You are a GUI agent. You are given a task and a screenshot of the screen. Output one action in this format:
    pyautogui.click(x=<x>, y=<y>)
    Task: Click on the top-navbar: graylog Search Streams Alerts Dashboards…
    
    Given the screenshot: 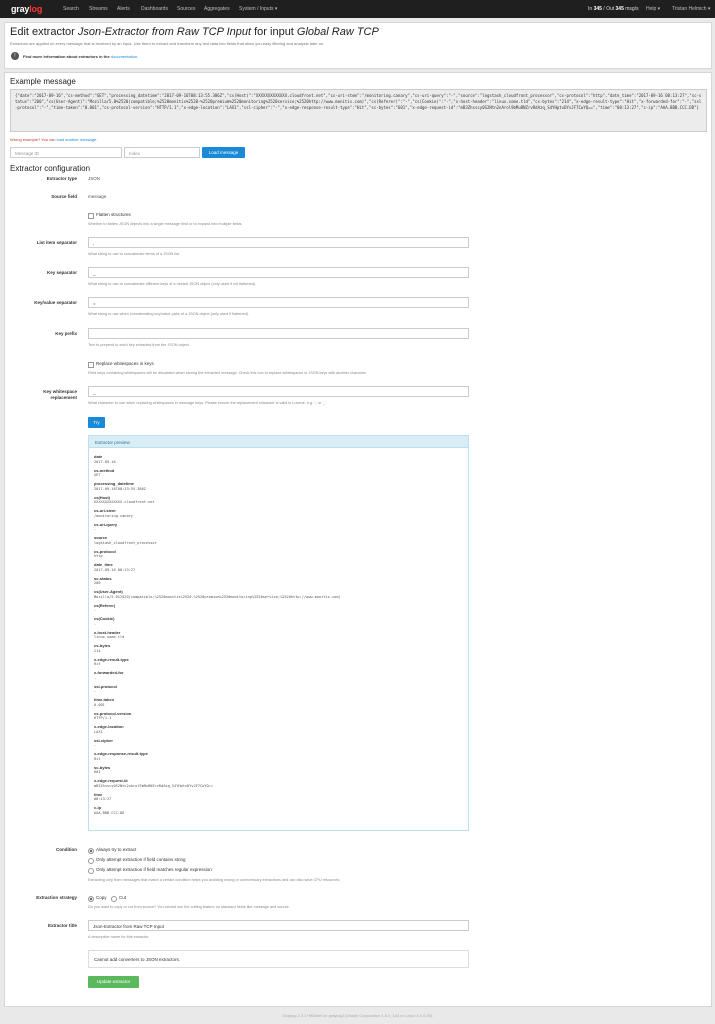 What is the action you would take?
    pyautogui.click(x=357, y=9)
    